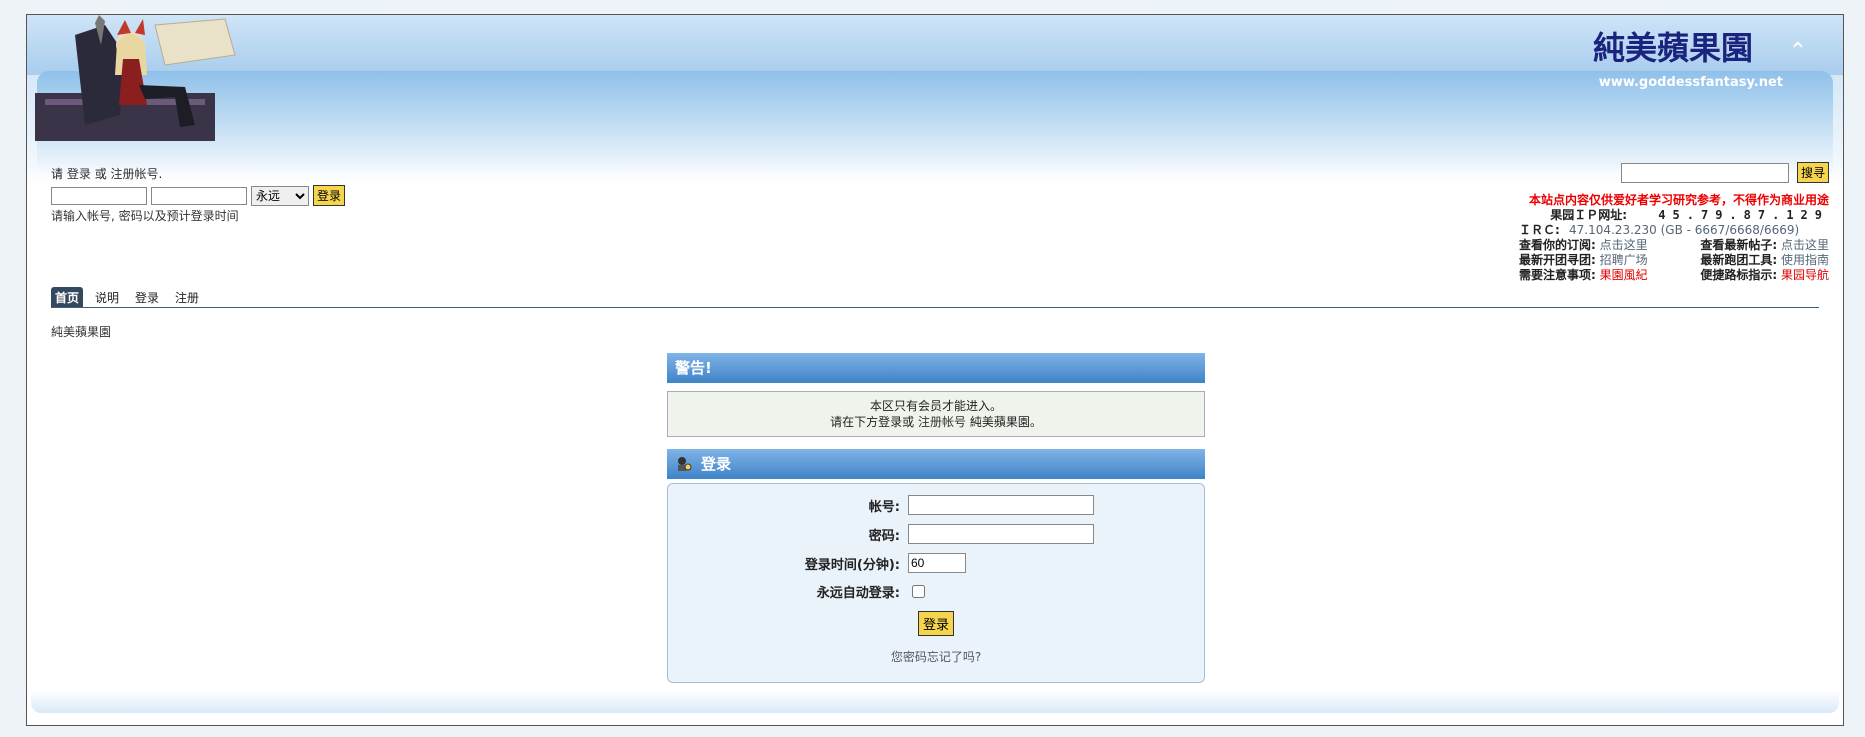  Describe the element at coordinates (1691, 82) in the screenshot. I see `site-url: www.goddessfantasy.net` at that location.